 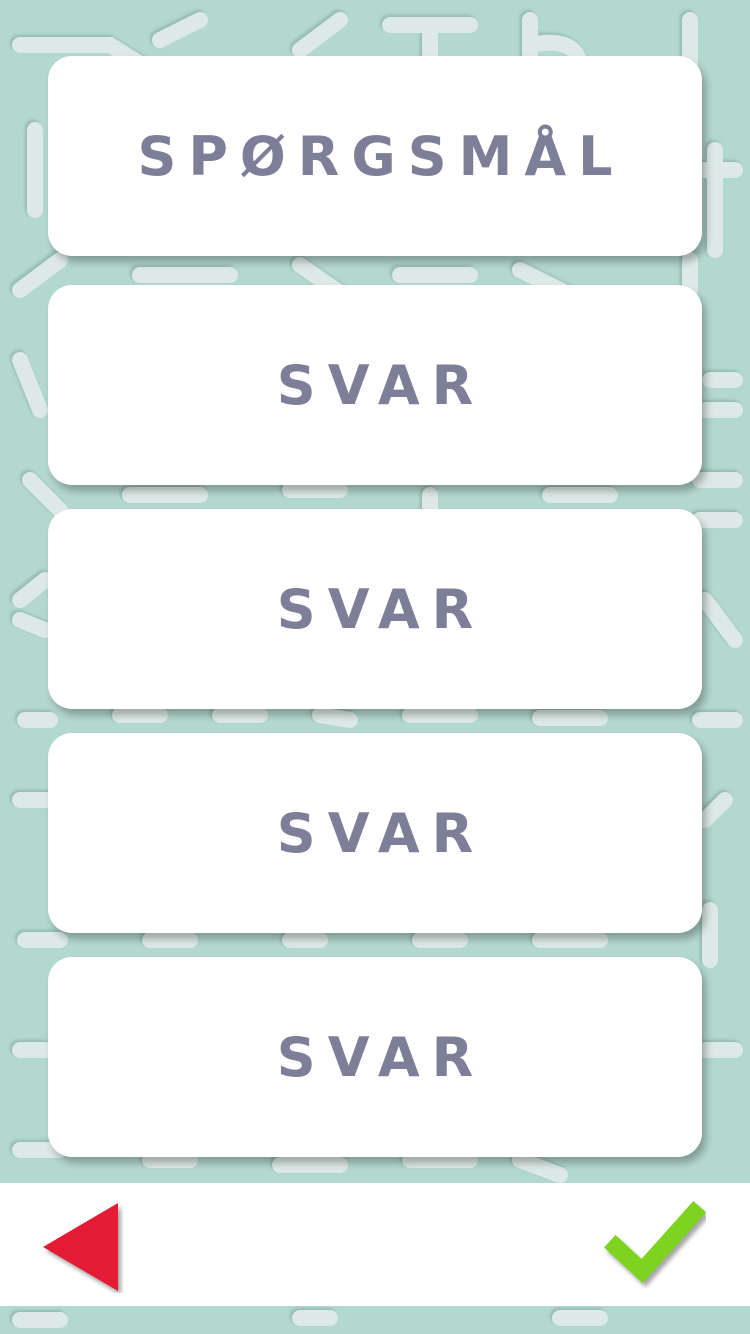 I want to click on triangle-left-icon, so click(x=80, y=1247).